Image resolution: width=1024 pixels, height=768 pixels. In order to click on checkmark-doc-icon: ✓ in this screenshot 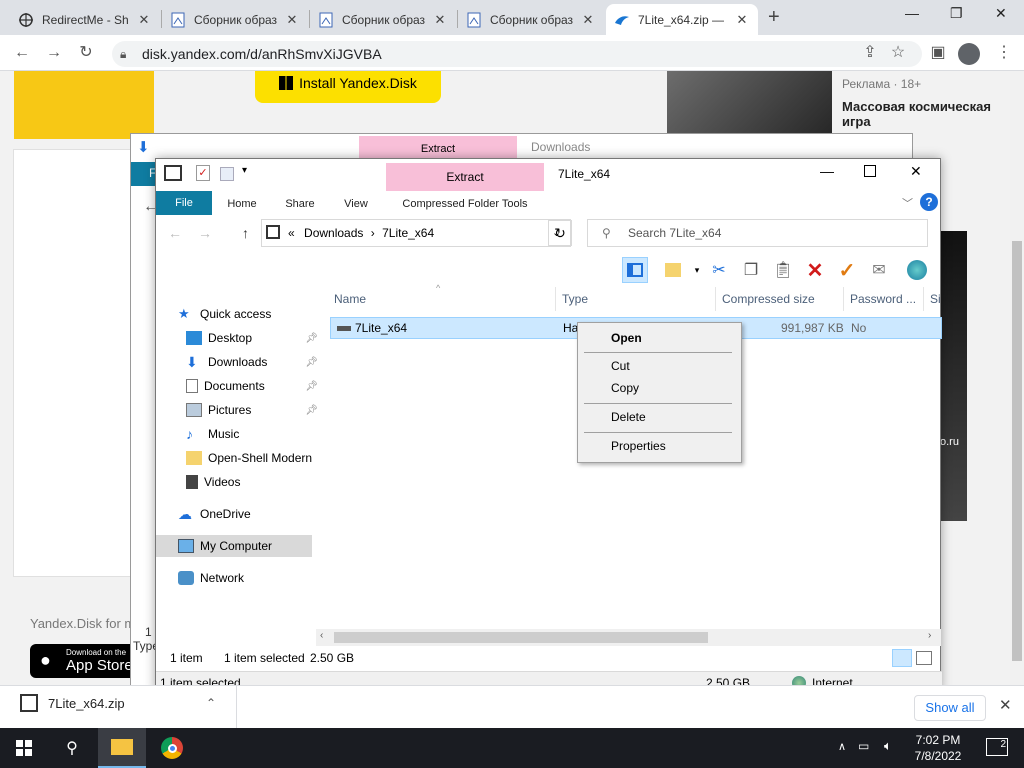, I will do `click(203, 173)`.